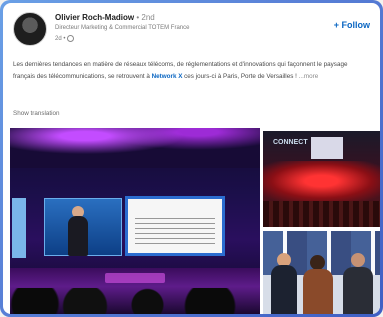 This screenshot has height=317, width=383. What do you see at coordinates (352, 25) in the screenshot?
I see `follow-button: + Follow` at bounding box center [352, 25].